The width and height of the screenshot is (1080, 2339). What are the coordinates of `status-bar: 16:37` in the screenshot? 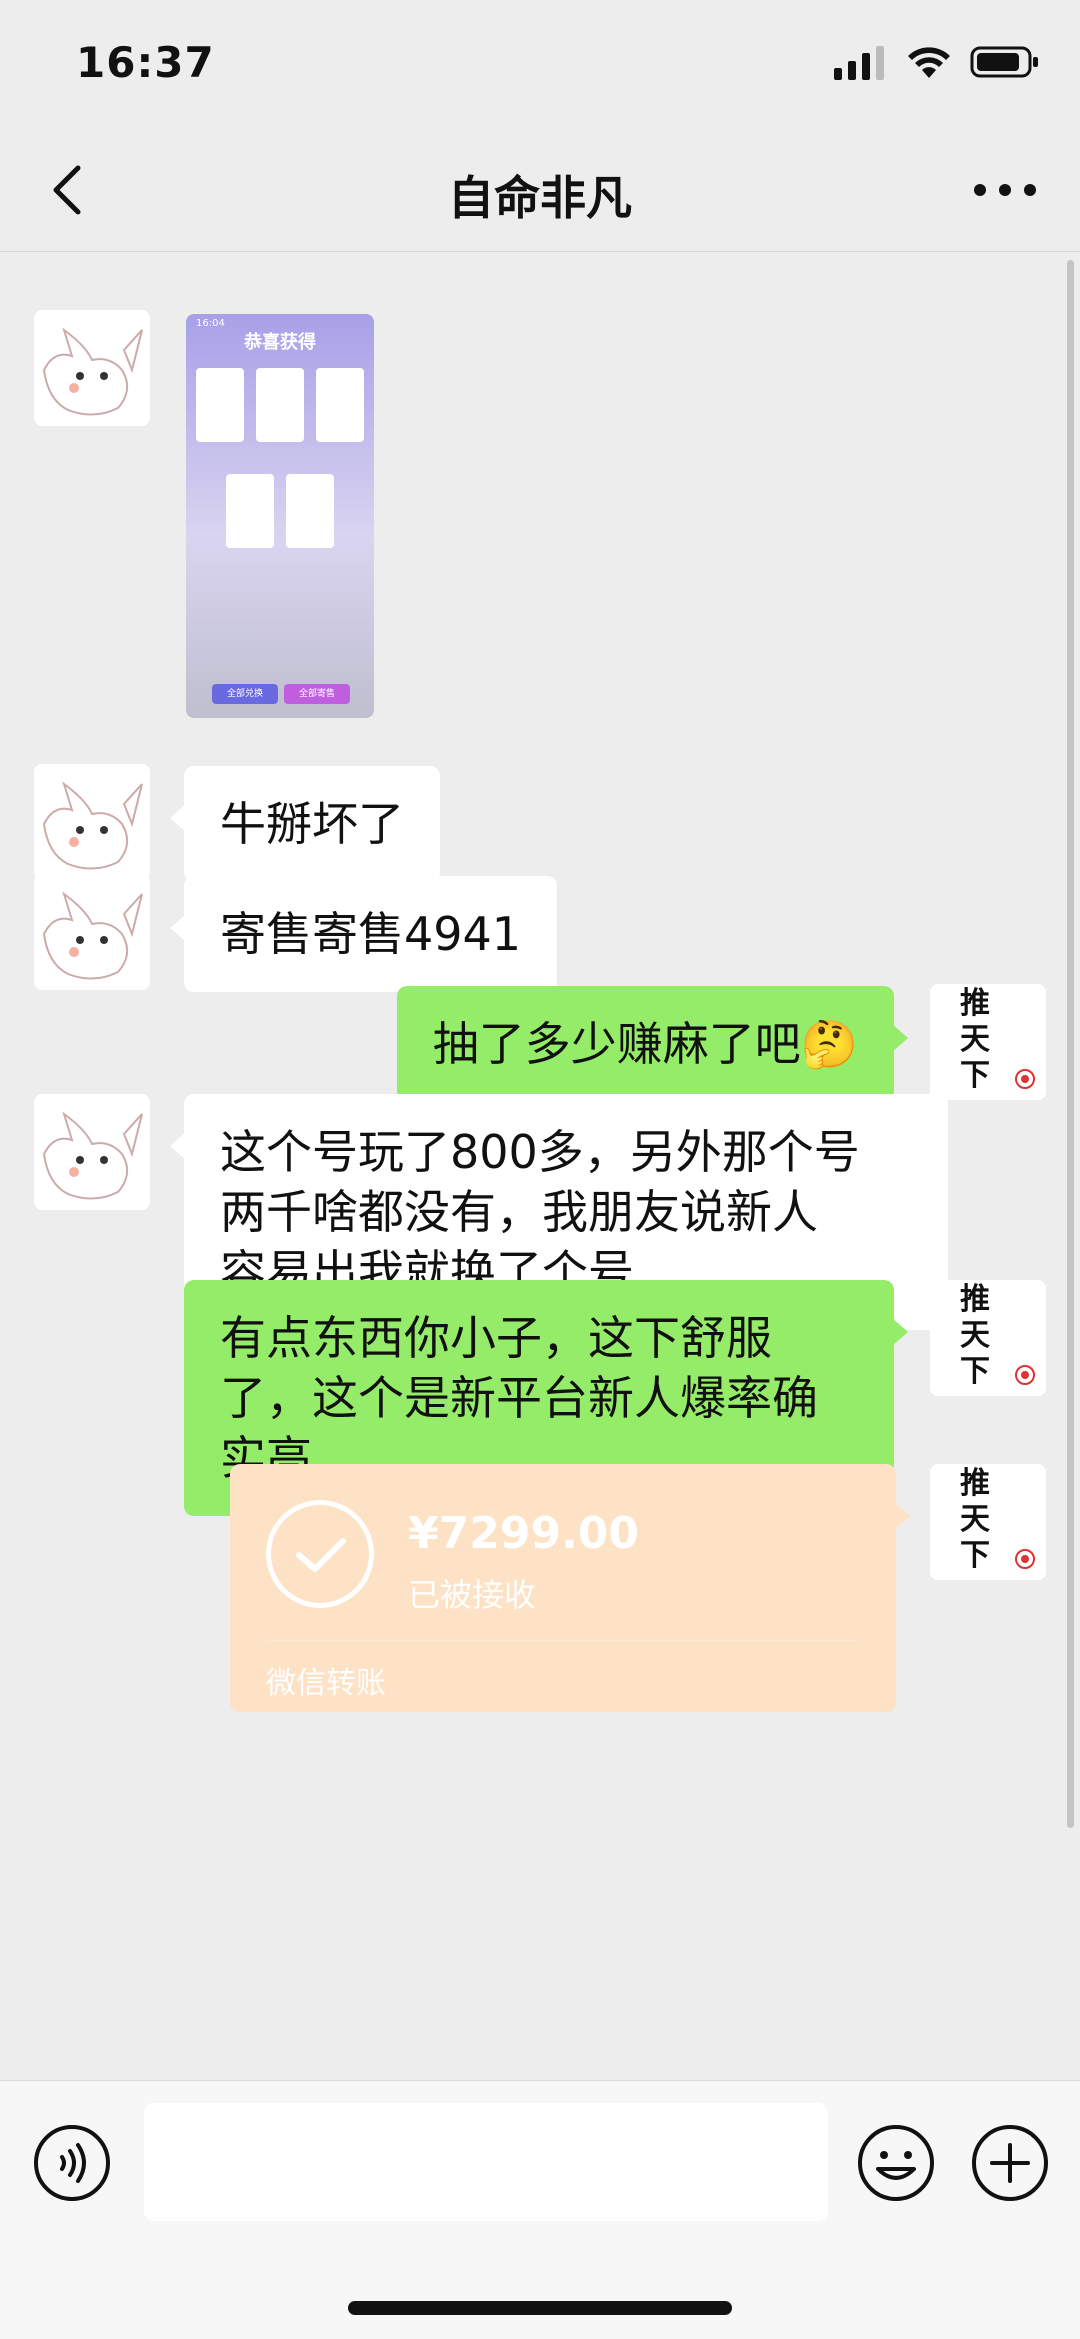 It's located at (540, 65).